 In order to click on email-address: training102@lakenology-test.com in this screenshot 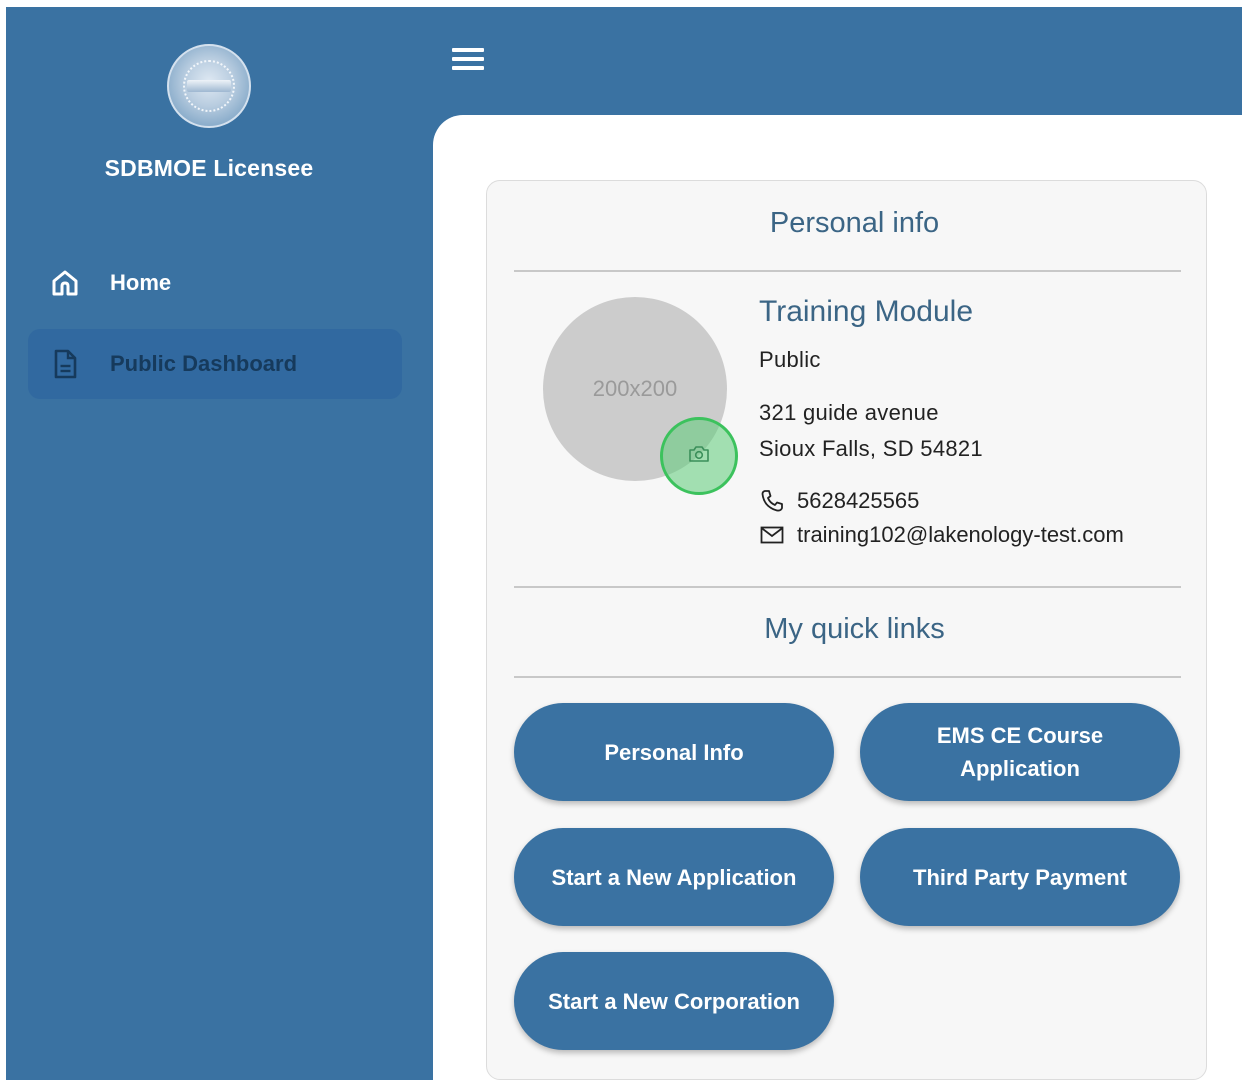, I will do `click(960, 534)`.